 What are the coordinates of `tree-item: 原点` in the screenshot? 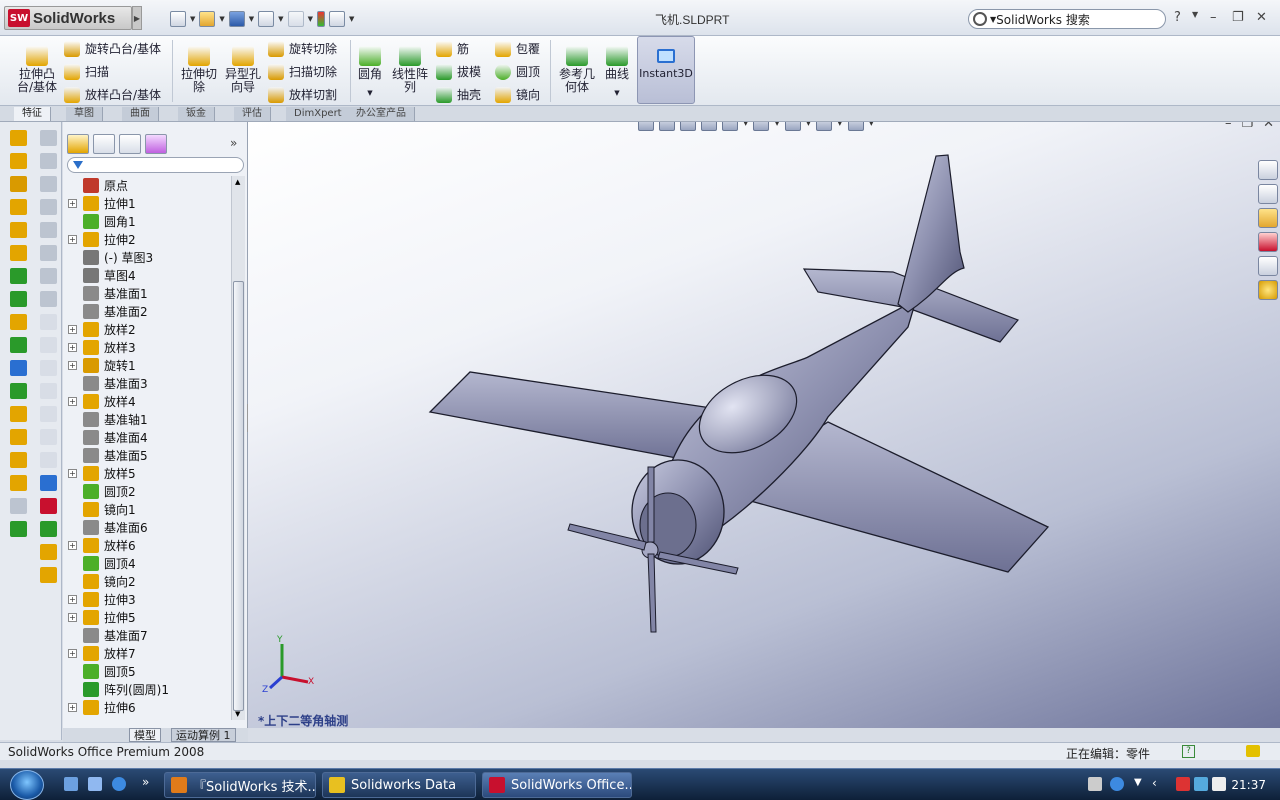 It's located at (147, 185).